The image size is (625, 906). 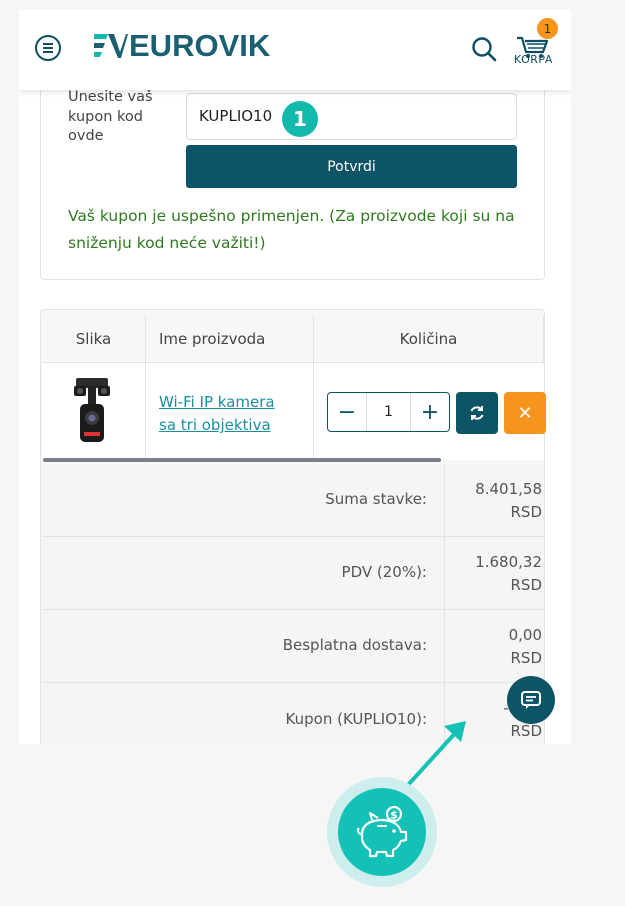 I want to click on summary-label: Suma stavke:, so click(x=376, y=499).